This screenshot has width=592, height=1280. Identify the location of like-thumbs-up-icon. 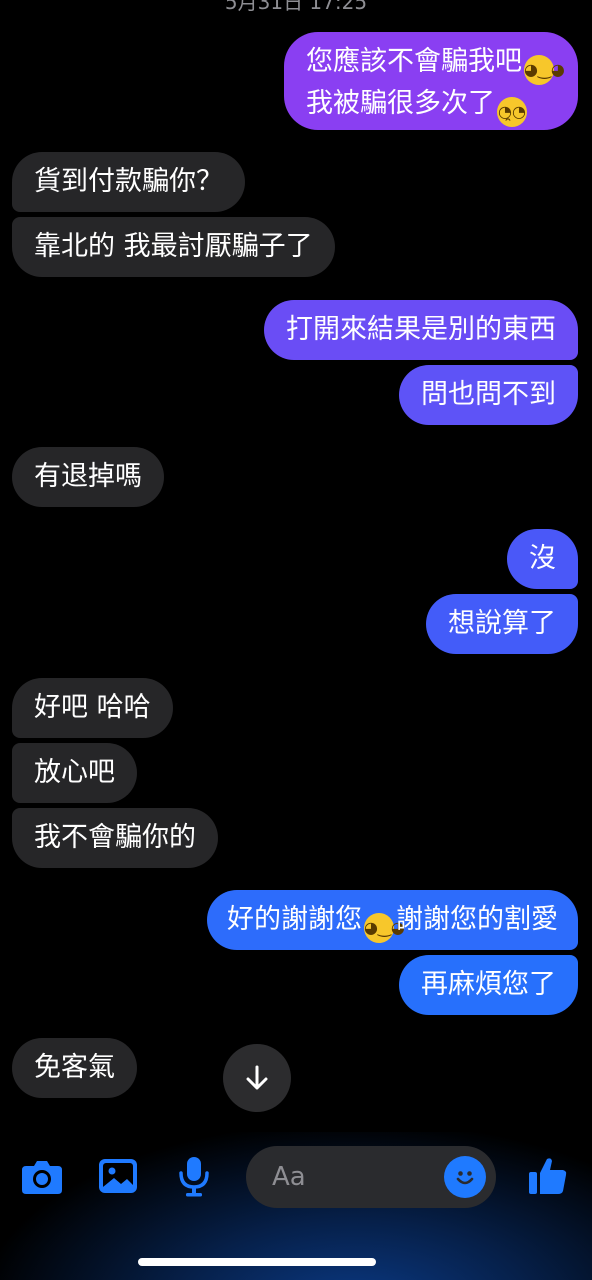
(548, 1176).